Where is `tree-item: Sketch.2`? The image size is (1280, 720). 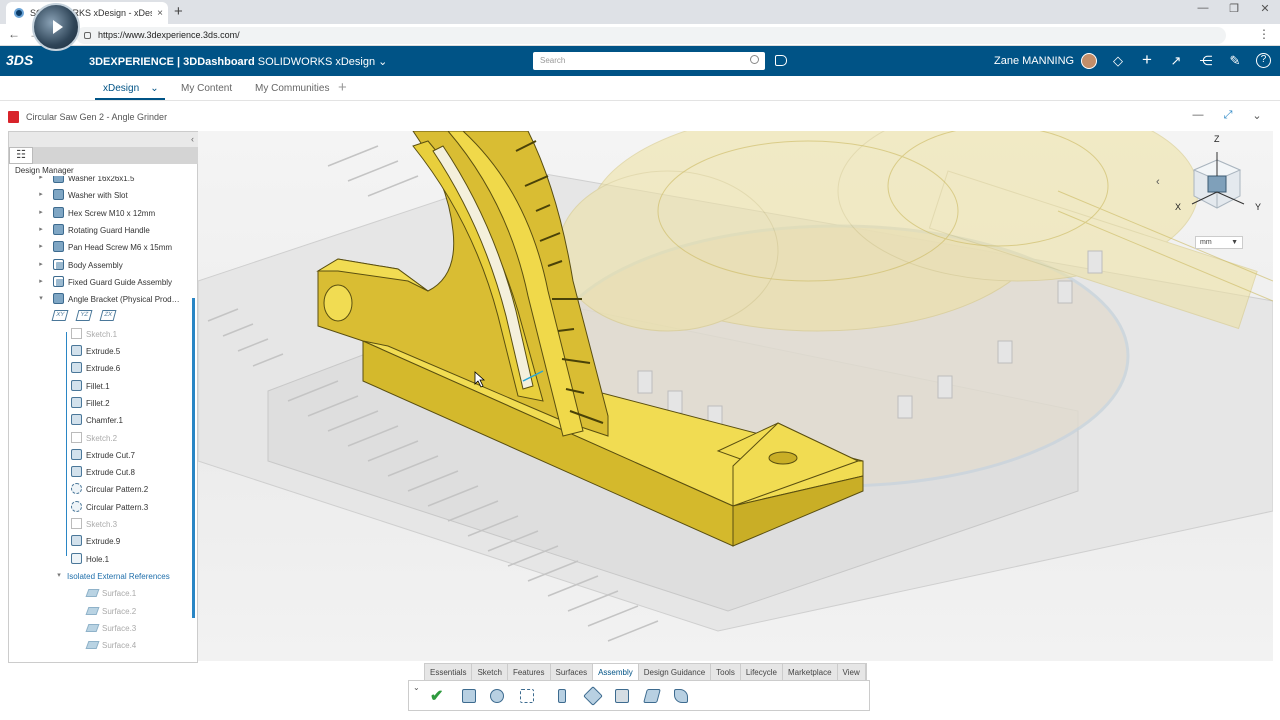
tree-item: Sketch.2 is located at coordinates (100, 438).